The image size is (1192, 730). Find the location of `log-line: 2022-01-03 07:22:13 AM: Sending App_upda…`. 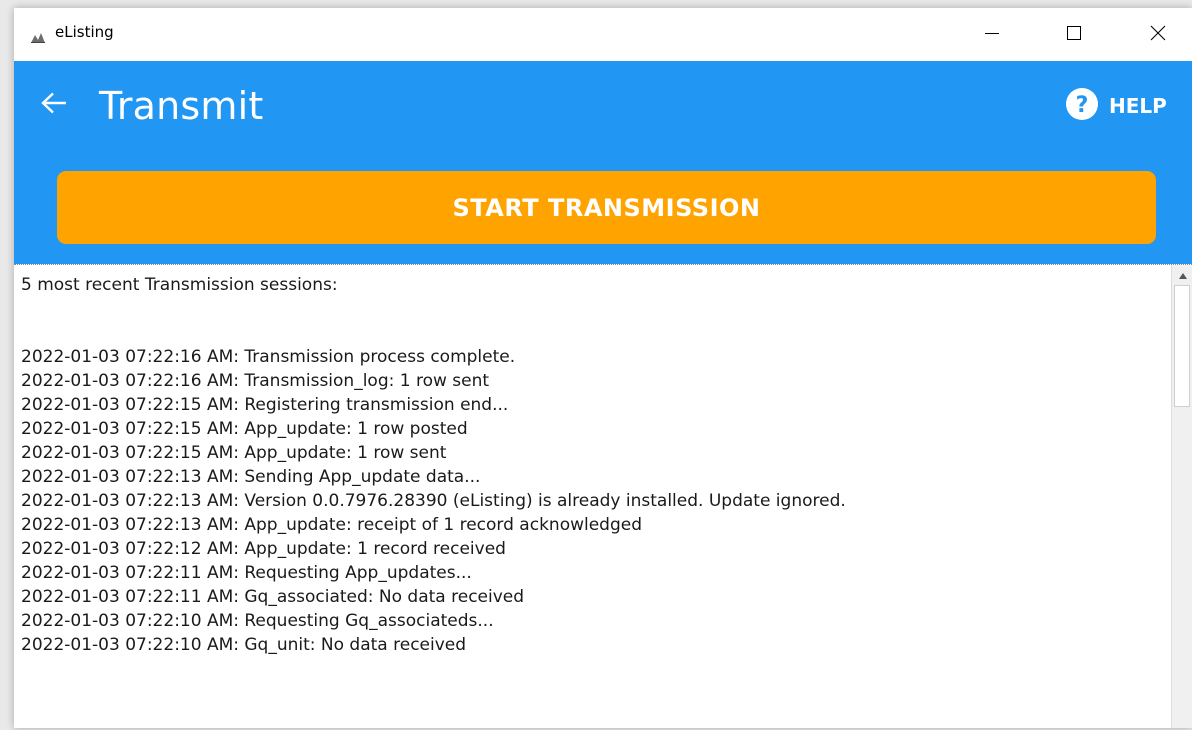

log-line: 2022-01-03 07:22:13 AM: Sending App_upda… is located at coordinates (251, 477).